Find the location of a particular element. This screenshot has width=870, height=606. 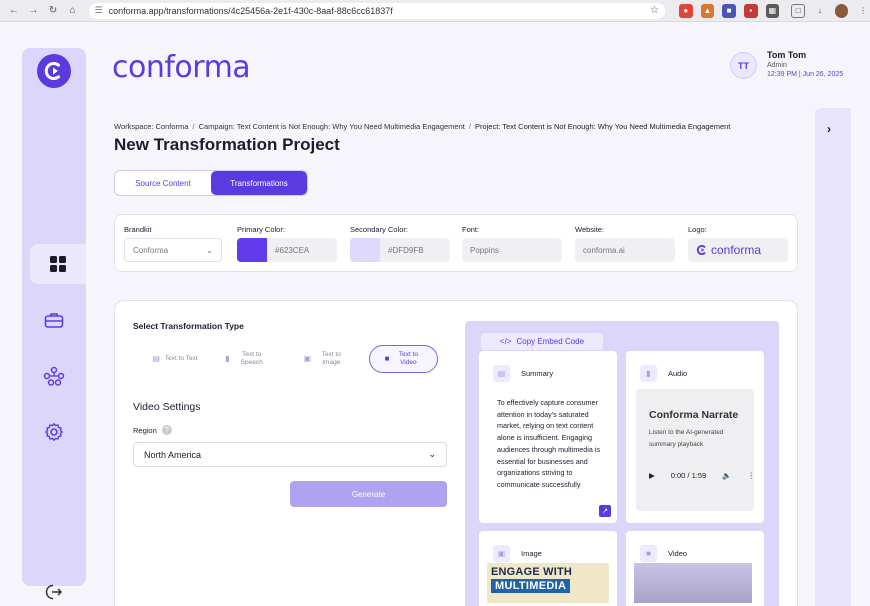

menu-dots-icon: ⋮ is located at coordinates (863, 11).